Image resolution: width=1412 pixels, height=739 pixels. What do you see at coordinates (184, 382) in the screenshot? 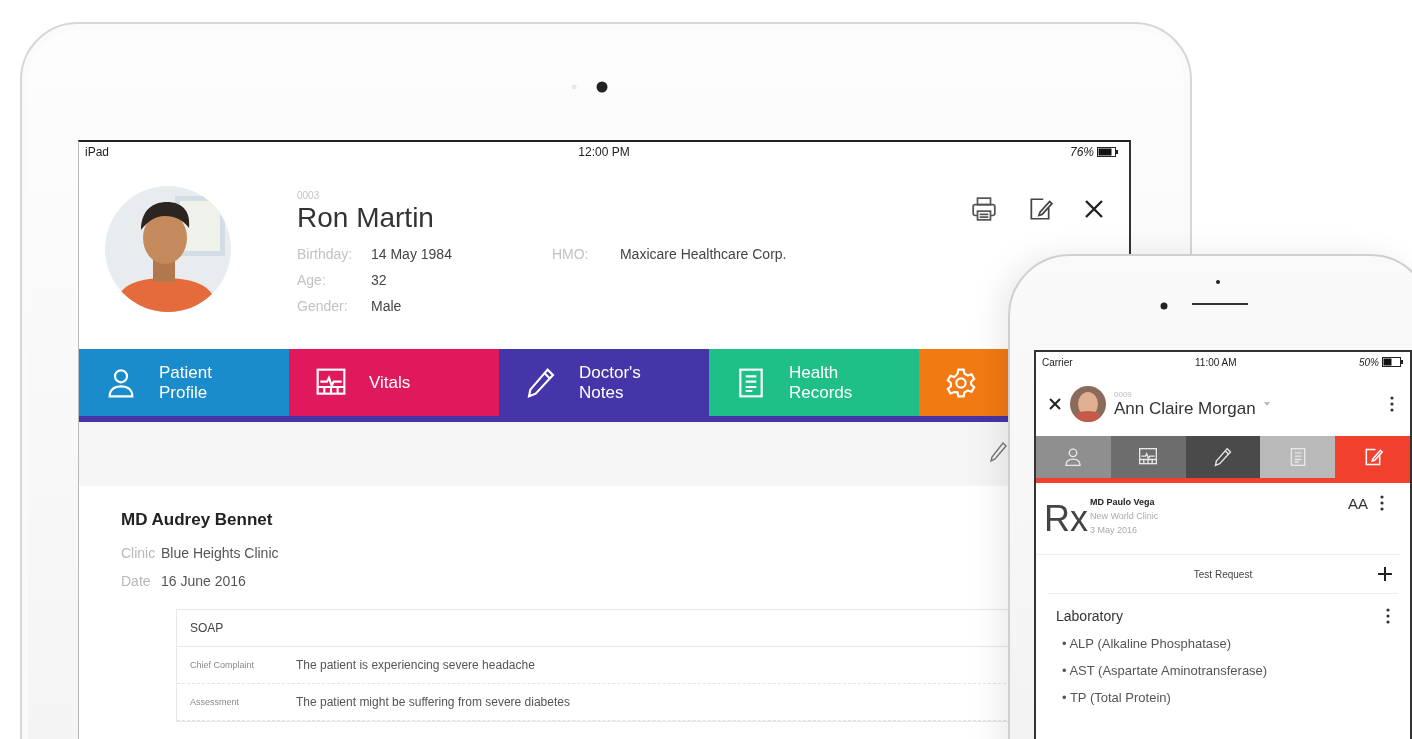
I see `tab: Patient Profile` at bounding box center [184, 382].